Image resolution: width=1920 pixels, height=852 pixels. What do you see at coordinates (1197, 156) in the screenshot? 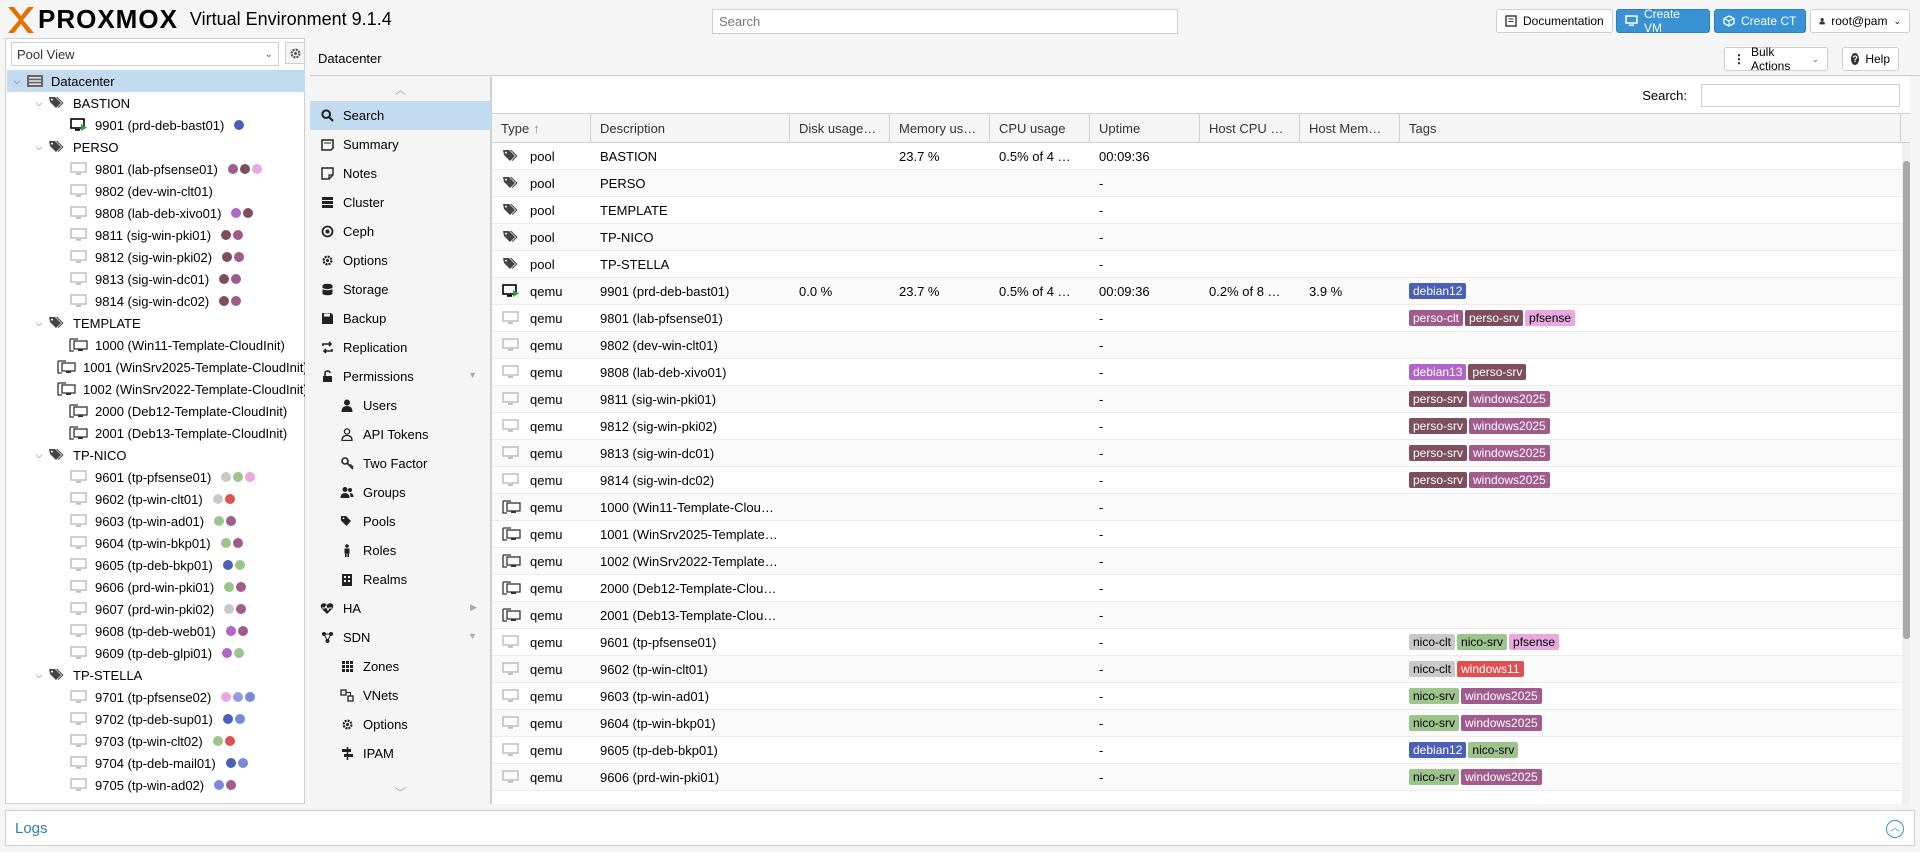
I see `table-row: pool BASTION 23.7 % 0.5% of 4 … 00:09:36` at bounding box center [1197, 156].